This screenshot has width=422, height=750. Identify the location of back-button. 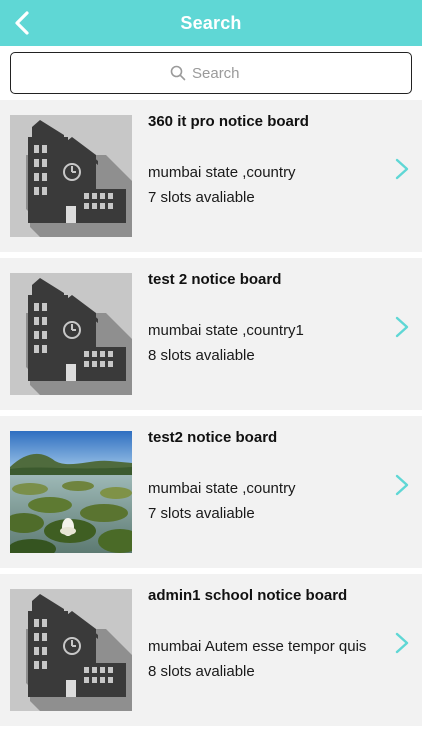
(22, 23).